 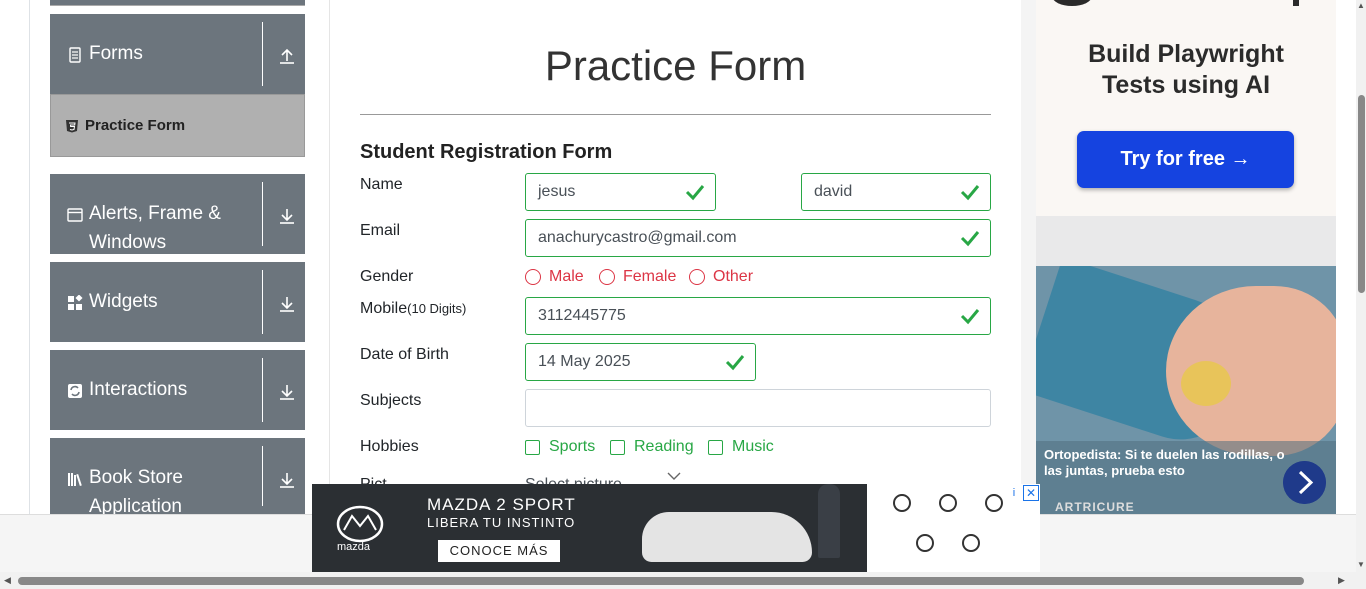 What do you see at coordinates (727, 537) in the screenshot?
I see `ad-car-image` at bounding box center [727, 537].